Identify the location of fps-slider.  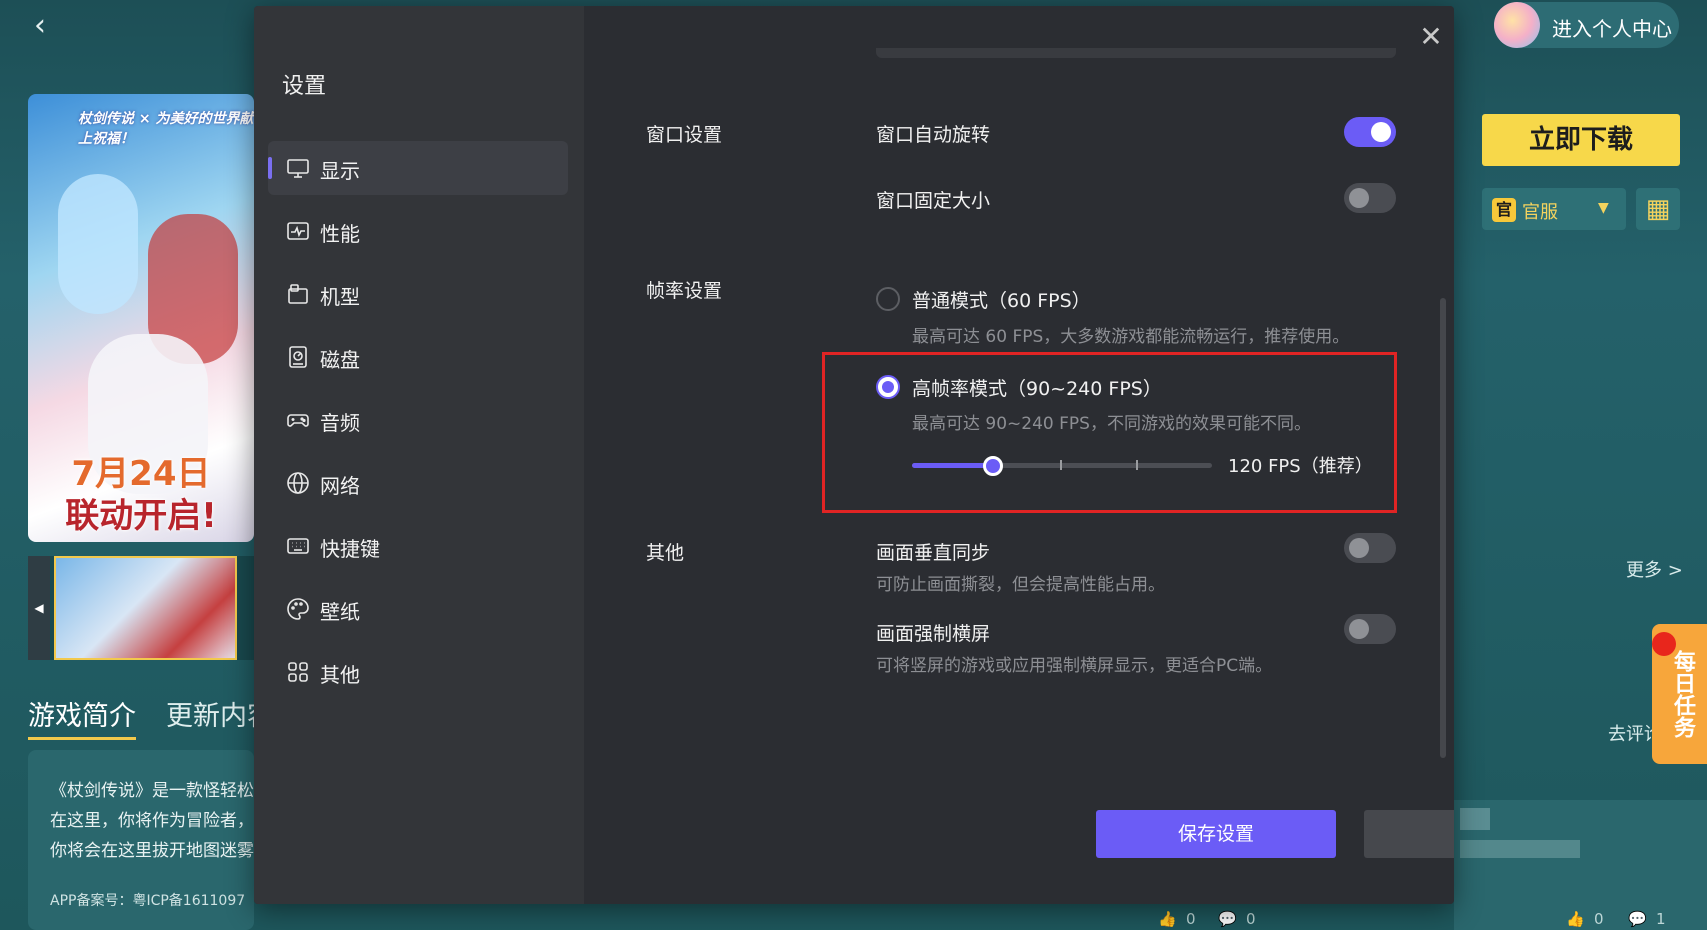
(1062, 466).